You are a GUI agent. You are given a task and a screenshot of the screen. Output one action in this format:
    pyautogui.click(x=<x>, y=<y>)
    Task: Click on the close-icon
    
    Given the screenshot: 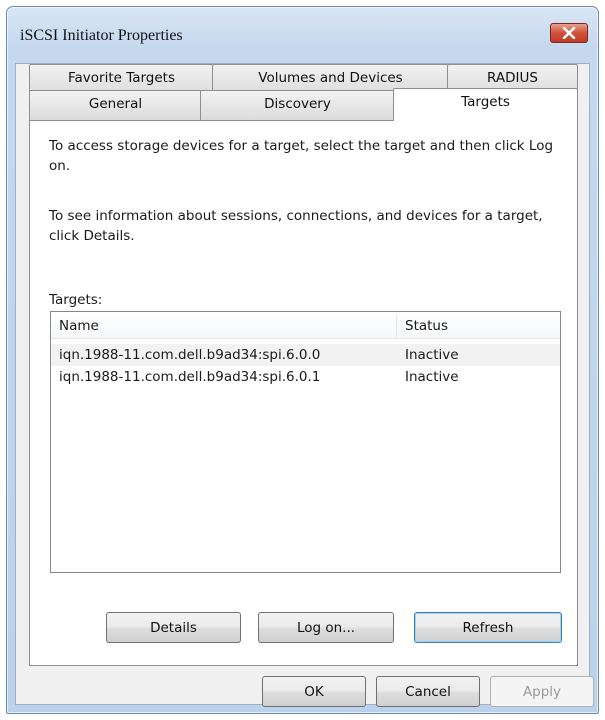 What is the action you would take?
    pyautogui.click(x=569, y=33)
    